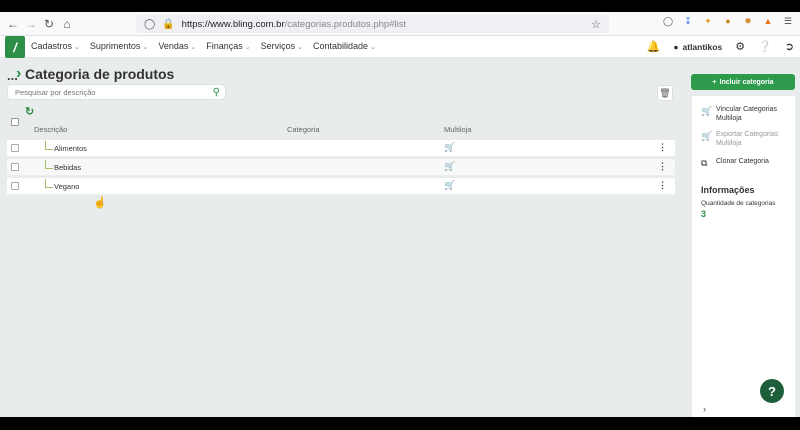  What do you see at coordinates (740, 139) in the screenshot?
I see `export-multiloja-action: 🛒 Exportar Categorias Multiloja` at bounding box center [740, 139].